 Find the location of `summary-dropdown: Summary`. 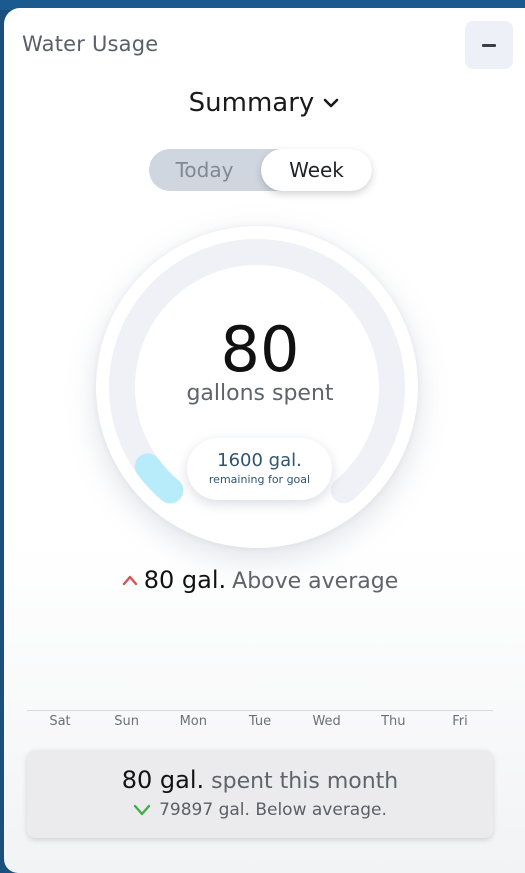

summary-dropdown: Summary is located at coordinates (264, 103).